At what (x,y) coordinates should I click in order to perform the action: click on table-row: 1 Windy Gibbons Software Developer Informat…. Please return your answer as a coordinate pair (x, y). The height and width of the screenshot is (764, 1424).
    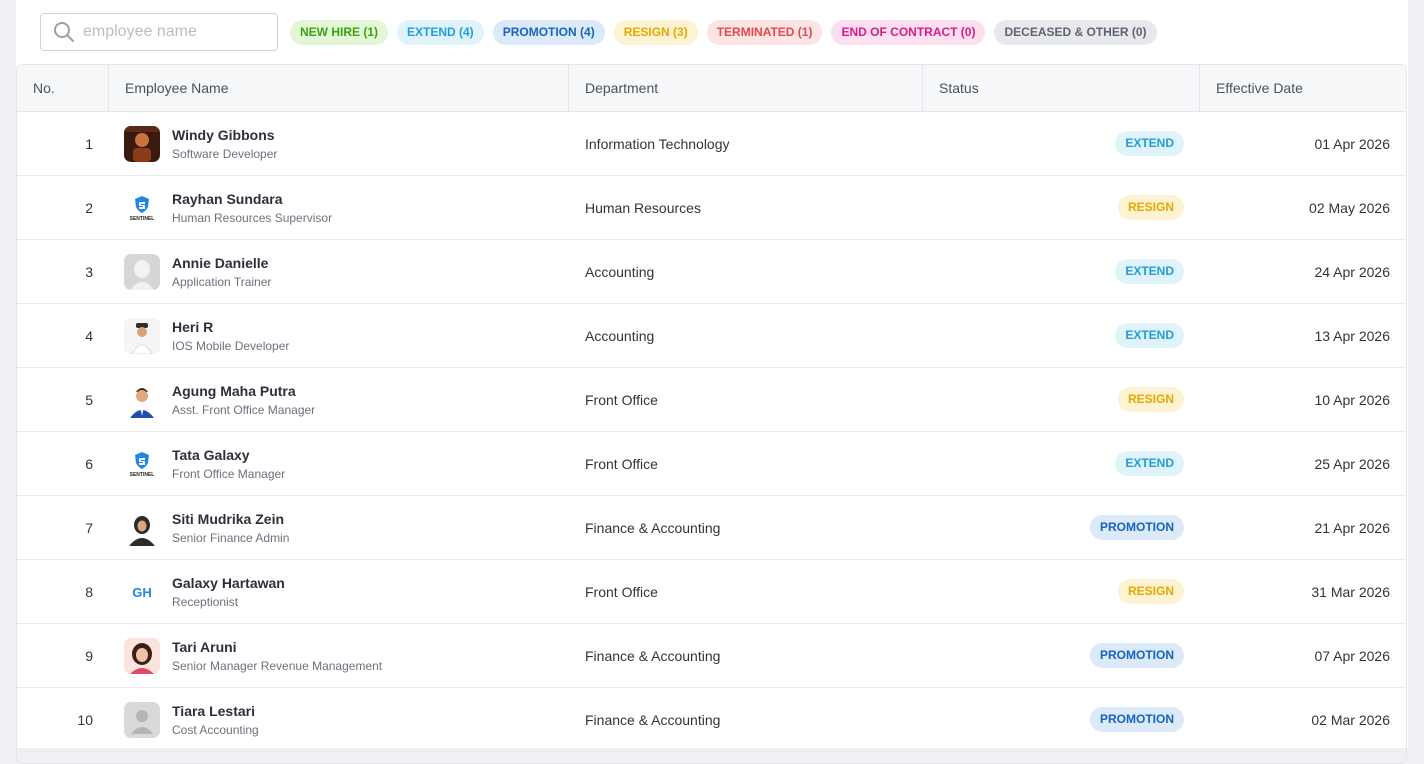
    Looking at the image, I should click on (711, 144).